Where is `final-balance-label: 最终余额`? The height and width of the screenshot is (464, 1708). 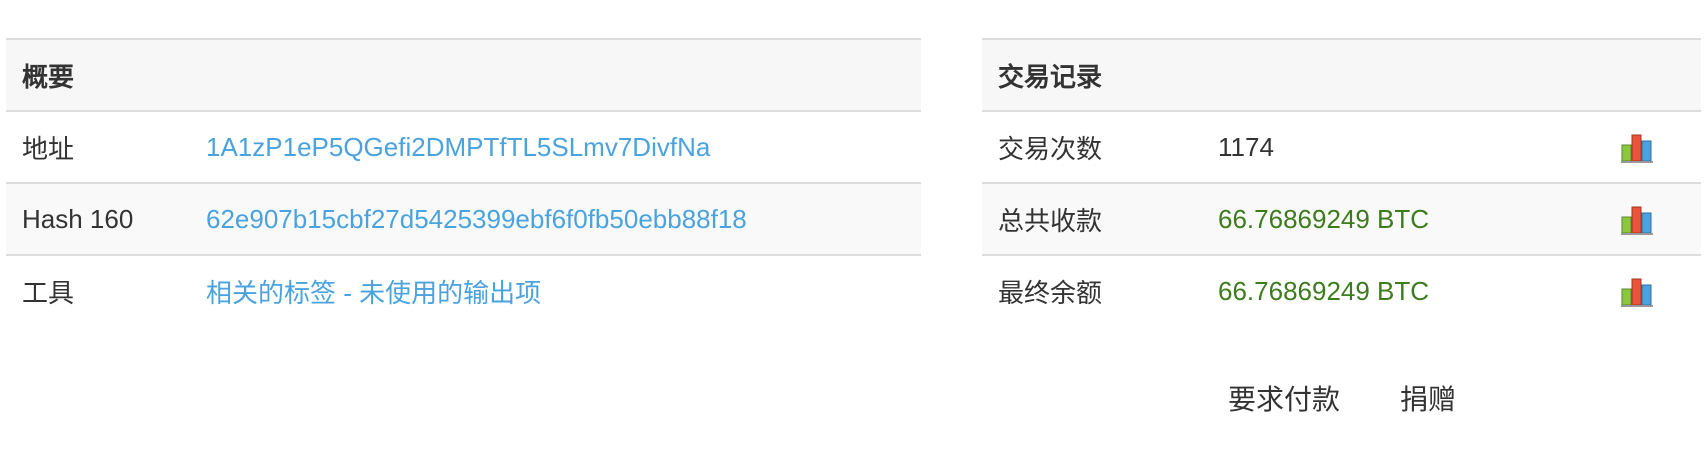 final-balance-label: 最终余额 is located at coordinates (1050, 292).